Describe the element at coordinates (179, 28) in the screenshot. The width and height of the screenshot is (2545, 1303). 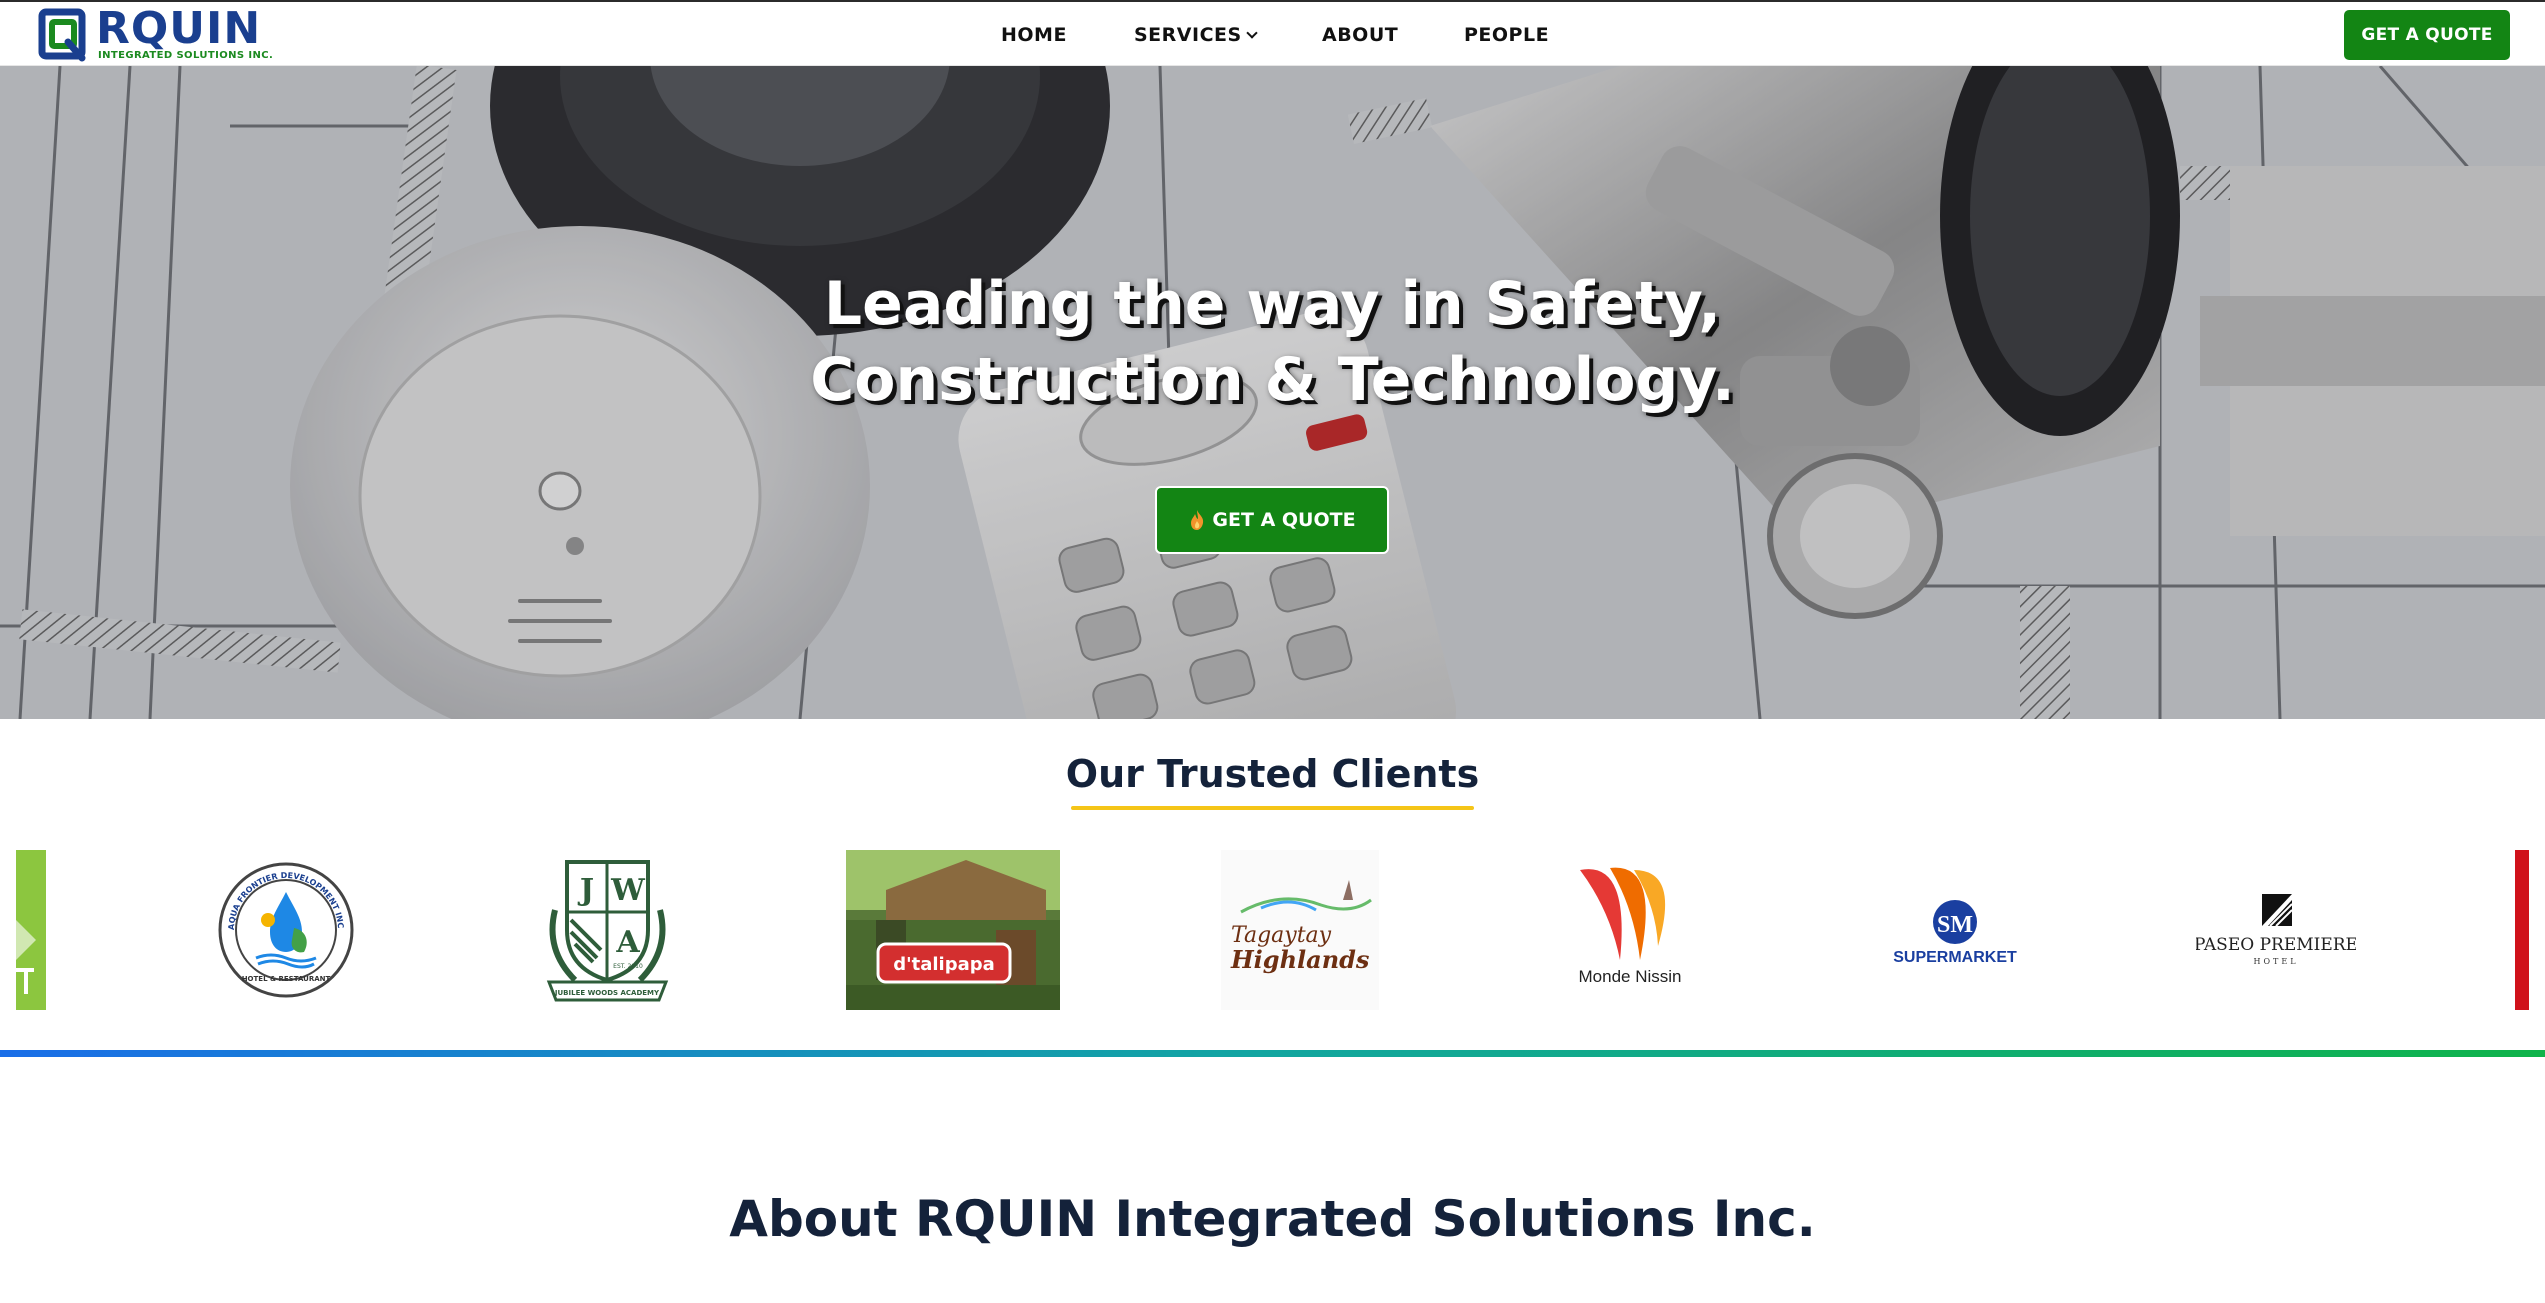
I see `brand-name: RQUIN` at that location.